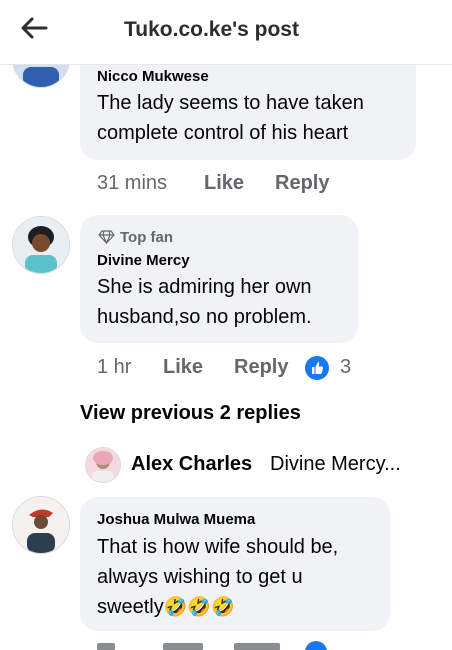 The width and height of the screenshot is (452, 650). I want to click on comment-author: Divine Mercy, so click(143, 260).